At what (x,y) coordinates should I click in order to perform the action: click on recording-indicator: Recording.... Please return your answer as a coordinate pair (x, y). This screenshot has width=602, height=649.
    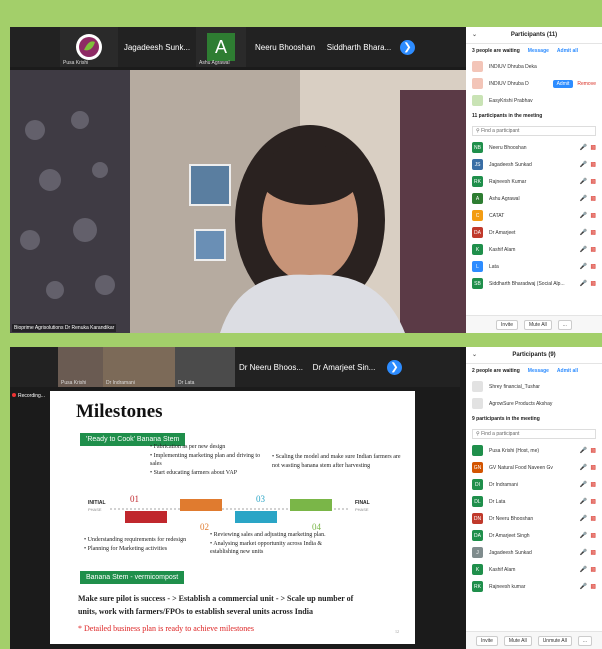
    Looking at the image, I should click on (30, 396).